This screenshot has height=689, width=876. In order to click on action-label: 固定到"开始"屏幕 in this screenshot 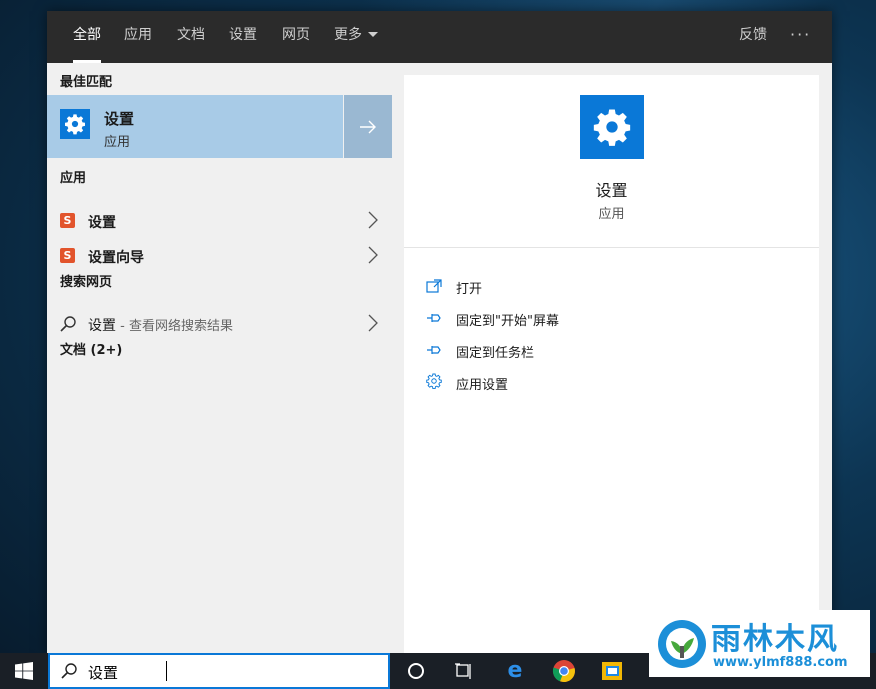, I will do `click(507, 321)`.